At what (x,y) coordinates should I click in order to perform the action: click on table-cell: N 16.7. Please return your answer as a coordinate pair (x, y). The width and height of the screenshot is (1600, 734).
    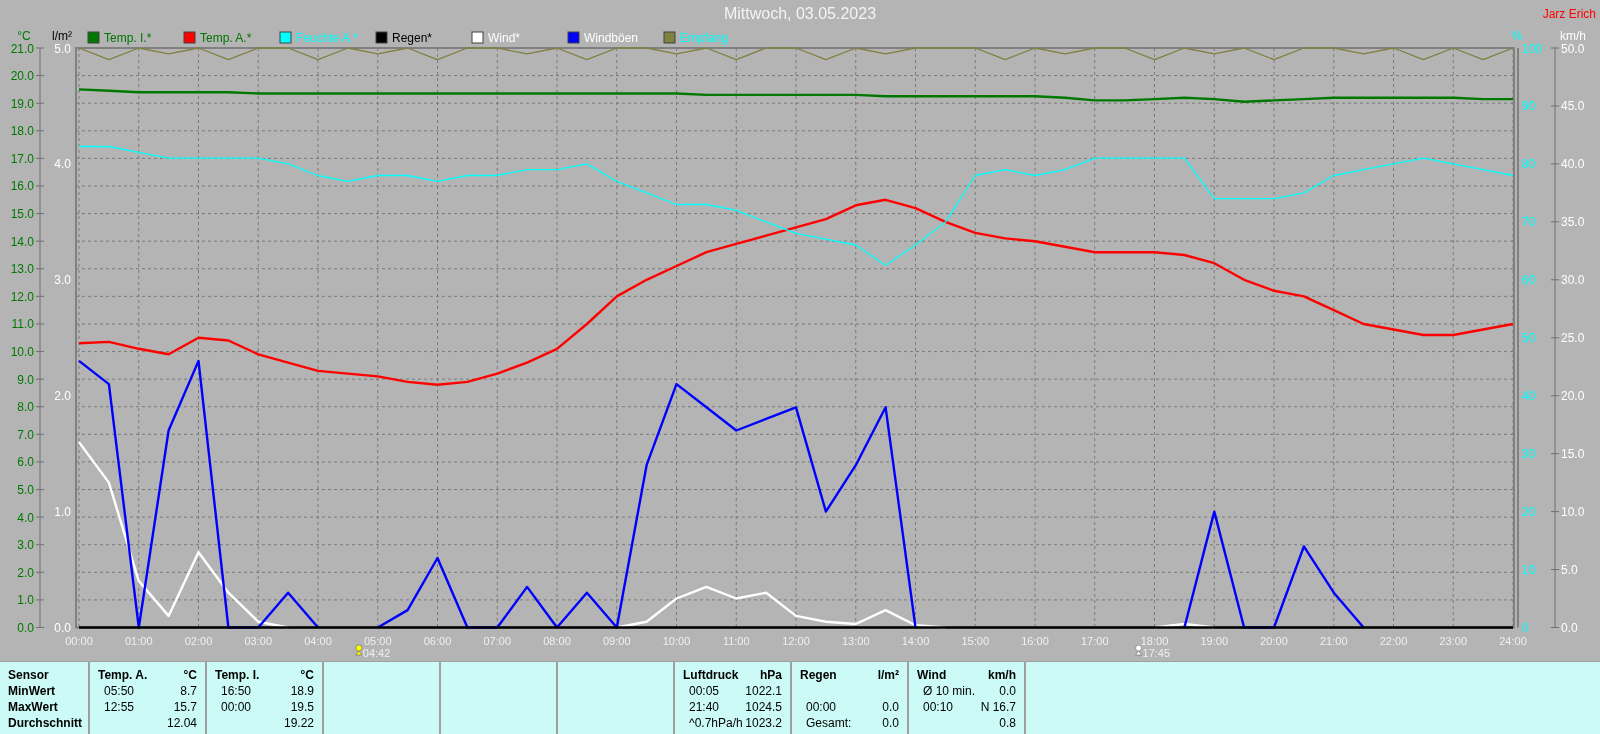
    Looking at the image, I should click on (998, 707).